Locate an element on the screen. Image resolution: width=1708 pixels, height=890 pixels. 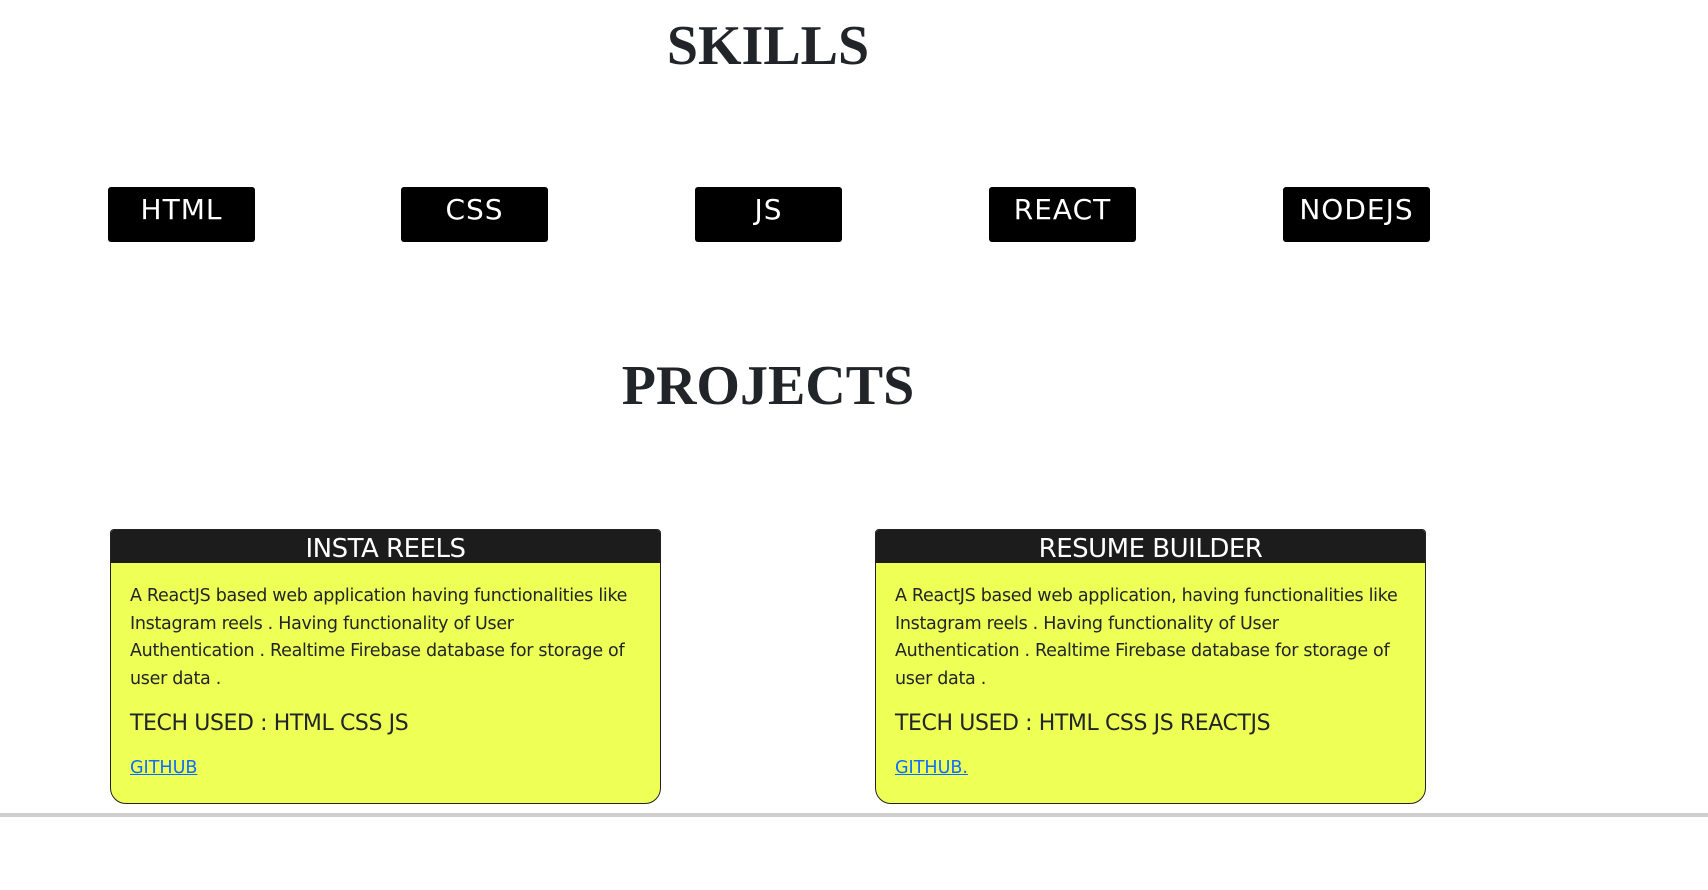
github-link: GITHUB is located at coordinates (163, 768).